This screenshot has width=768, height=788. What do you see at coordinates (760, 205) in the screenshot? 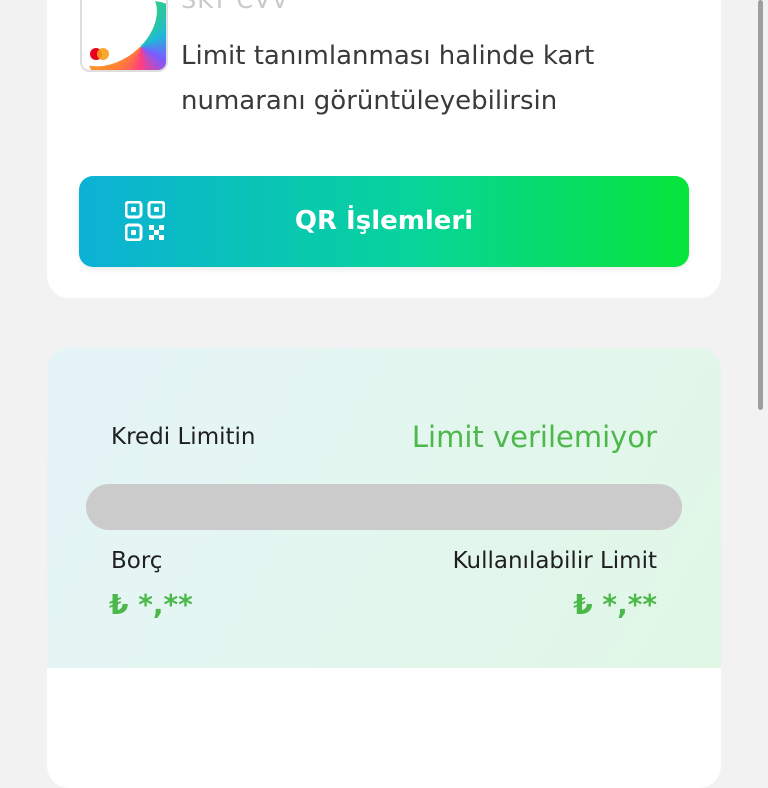
I see `scrollbar` at bounding box center [760, 205].